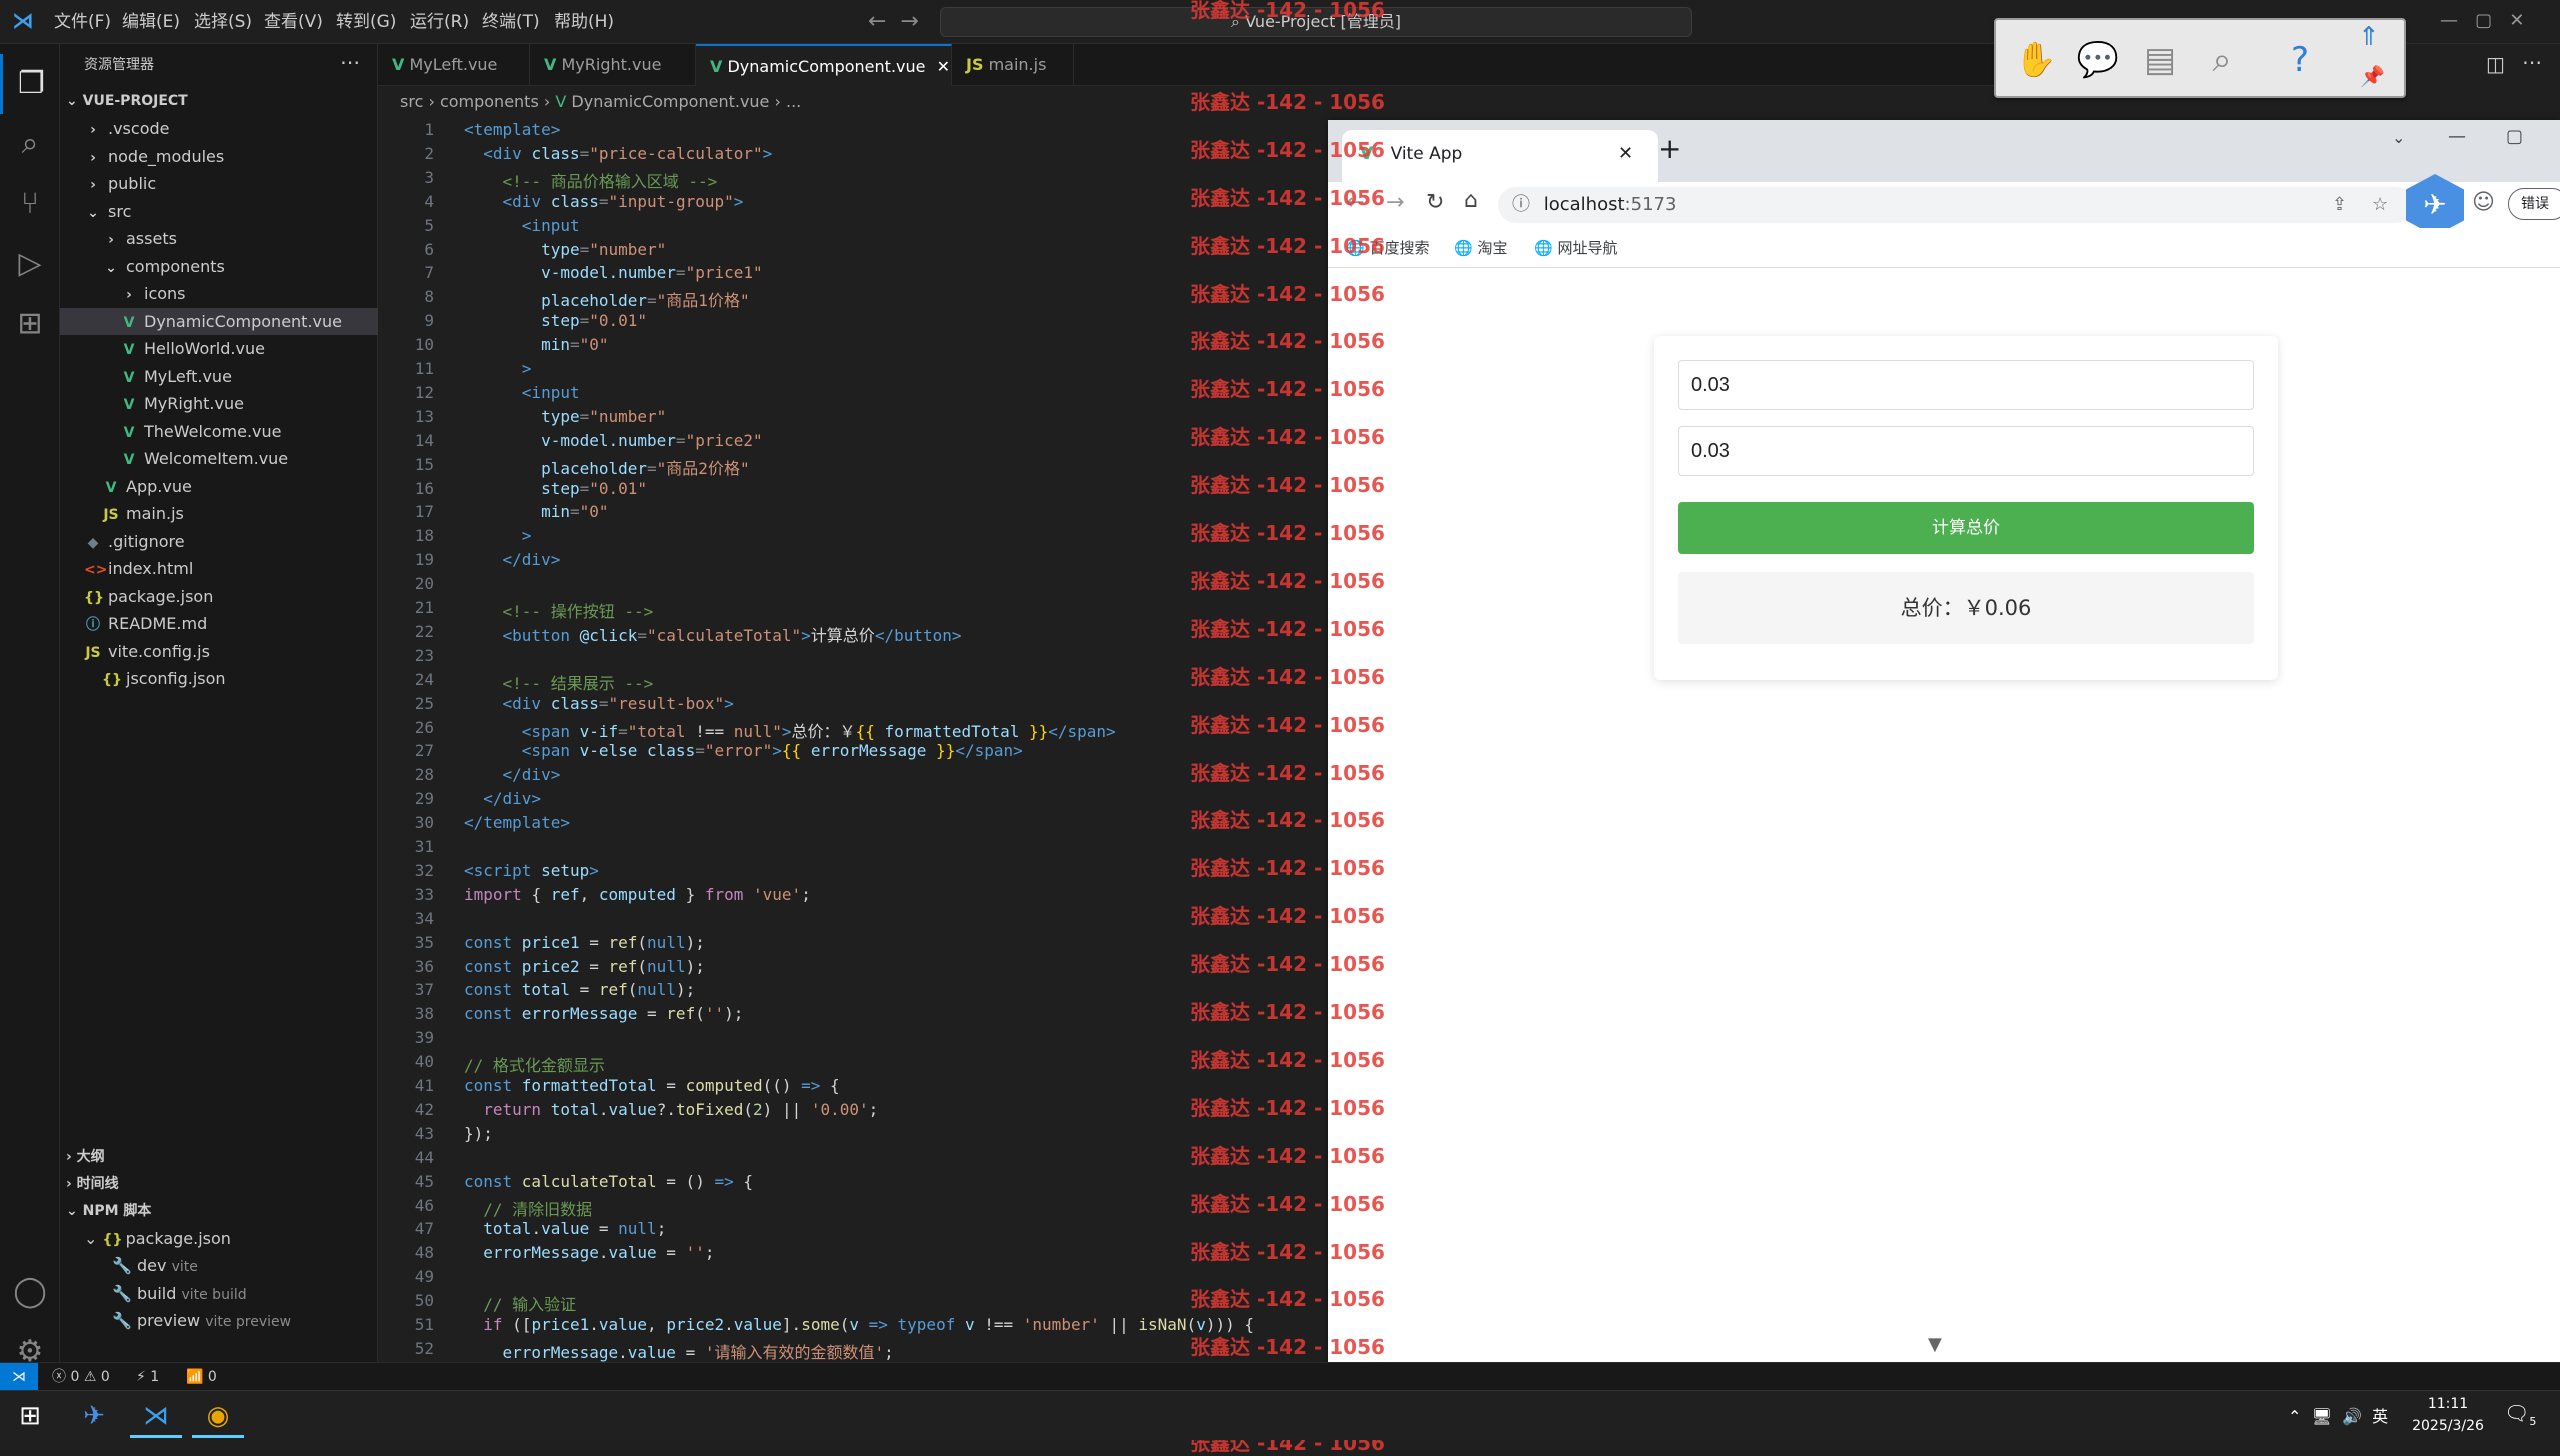 This screenshot has height=1456, width=2560. What do you see at coordinates (219, 1293) in the screenshot?
I see `npm-script-build: 🔧 build vite build` at bounding box center [219, 1293].